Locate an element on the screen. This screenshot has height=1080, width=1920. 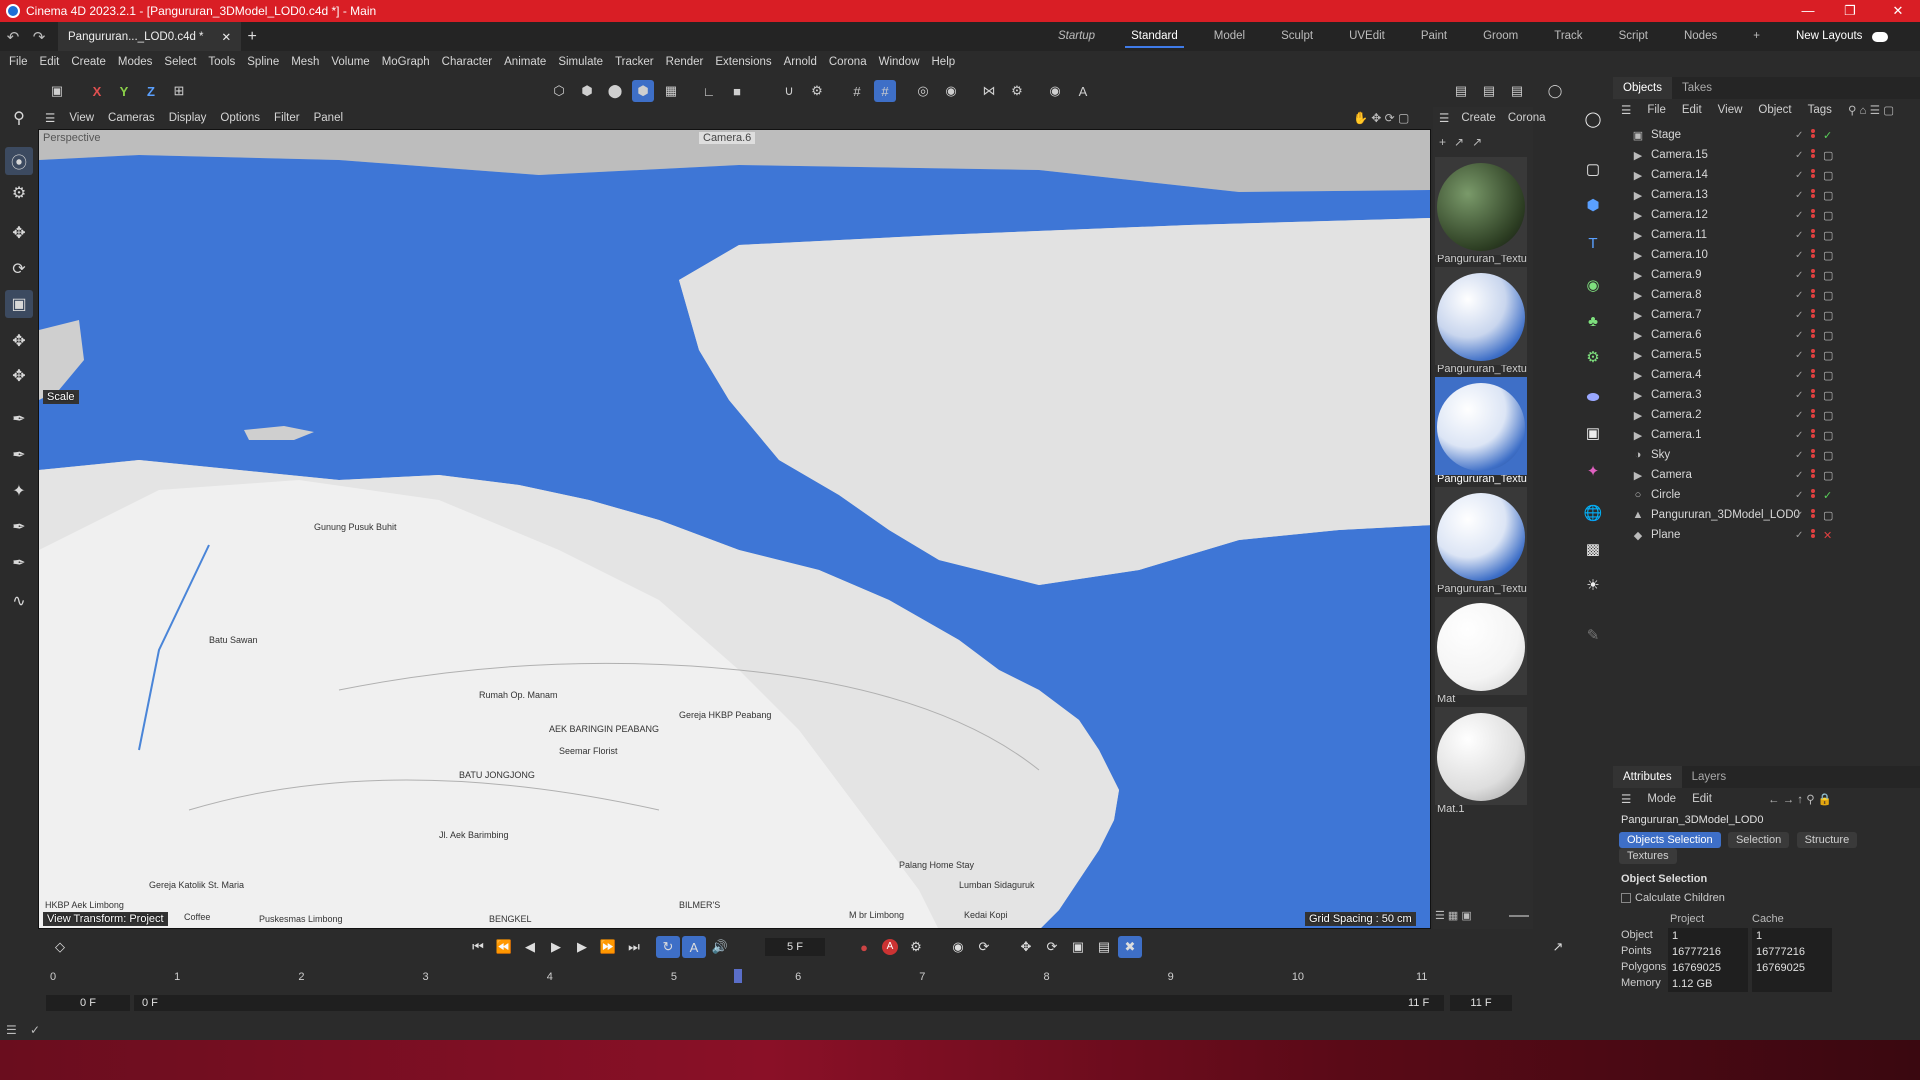
cloner-icon: ♣ is located at coordinates (1593, 321).